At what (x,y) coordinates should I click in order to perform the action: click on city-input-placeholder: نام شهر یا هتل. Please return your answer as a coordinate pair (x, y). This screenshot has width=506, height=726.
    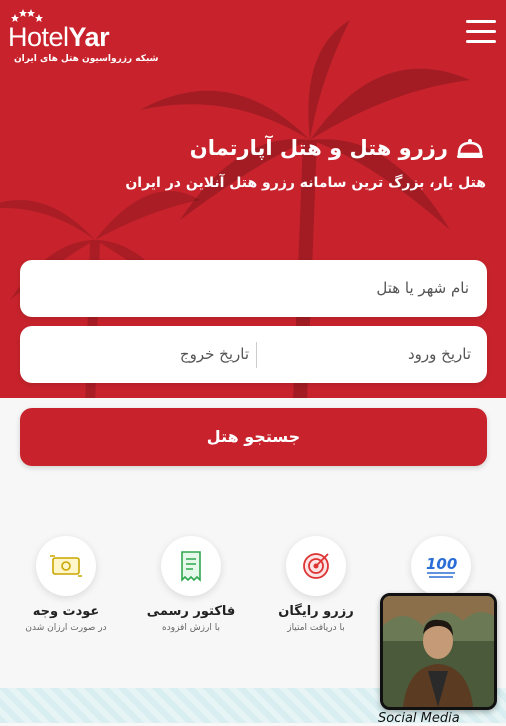
    Looking at the image, I should click on (422, 288).